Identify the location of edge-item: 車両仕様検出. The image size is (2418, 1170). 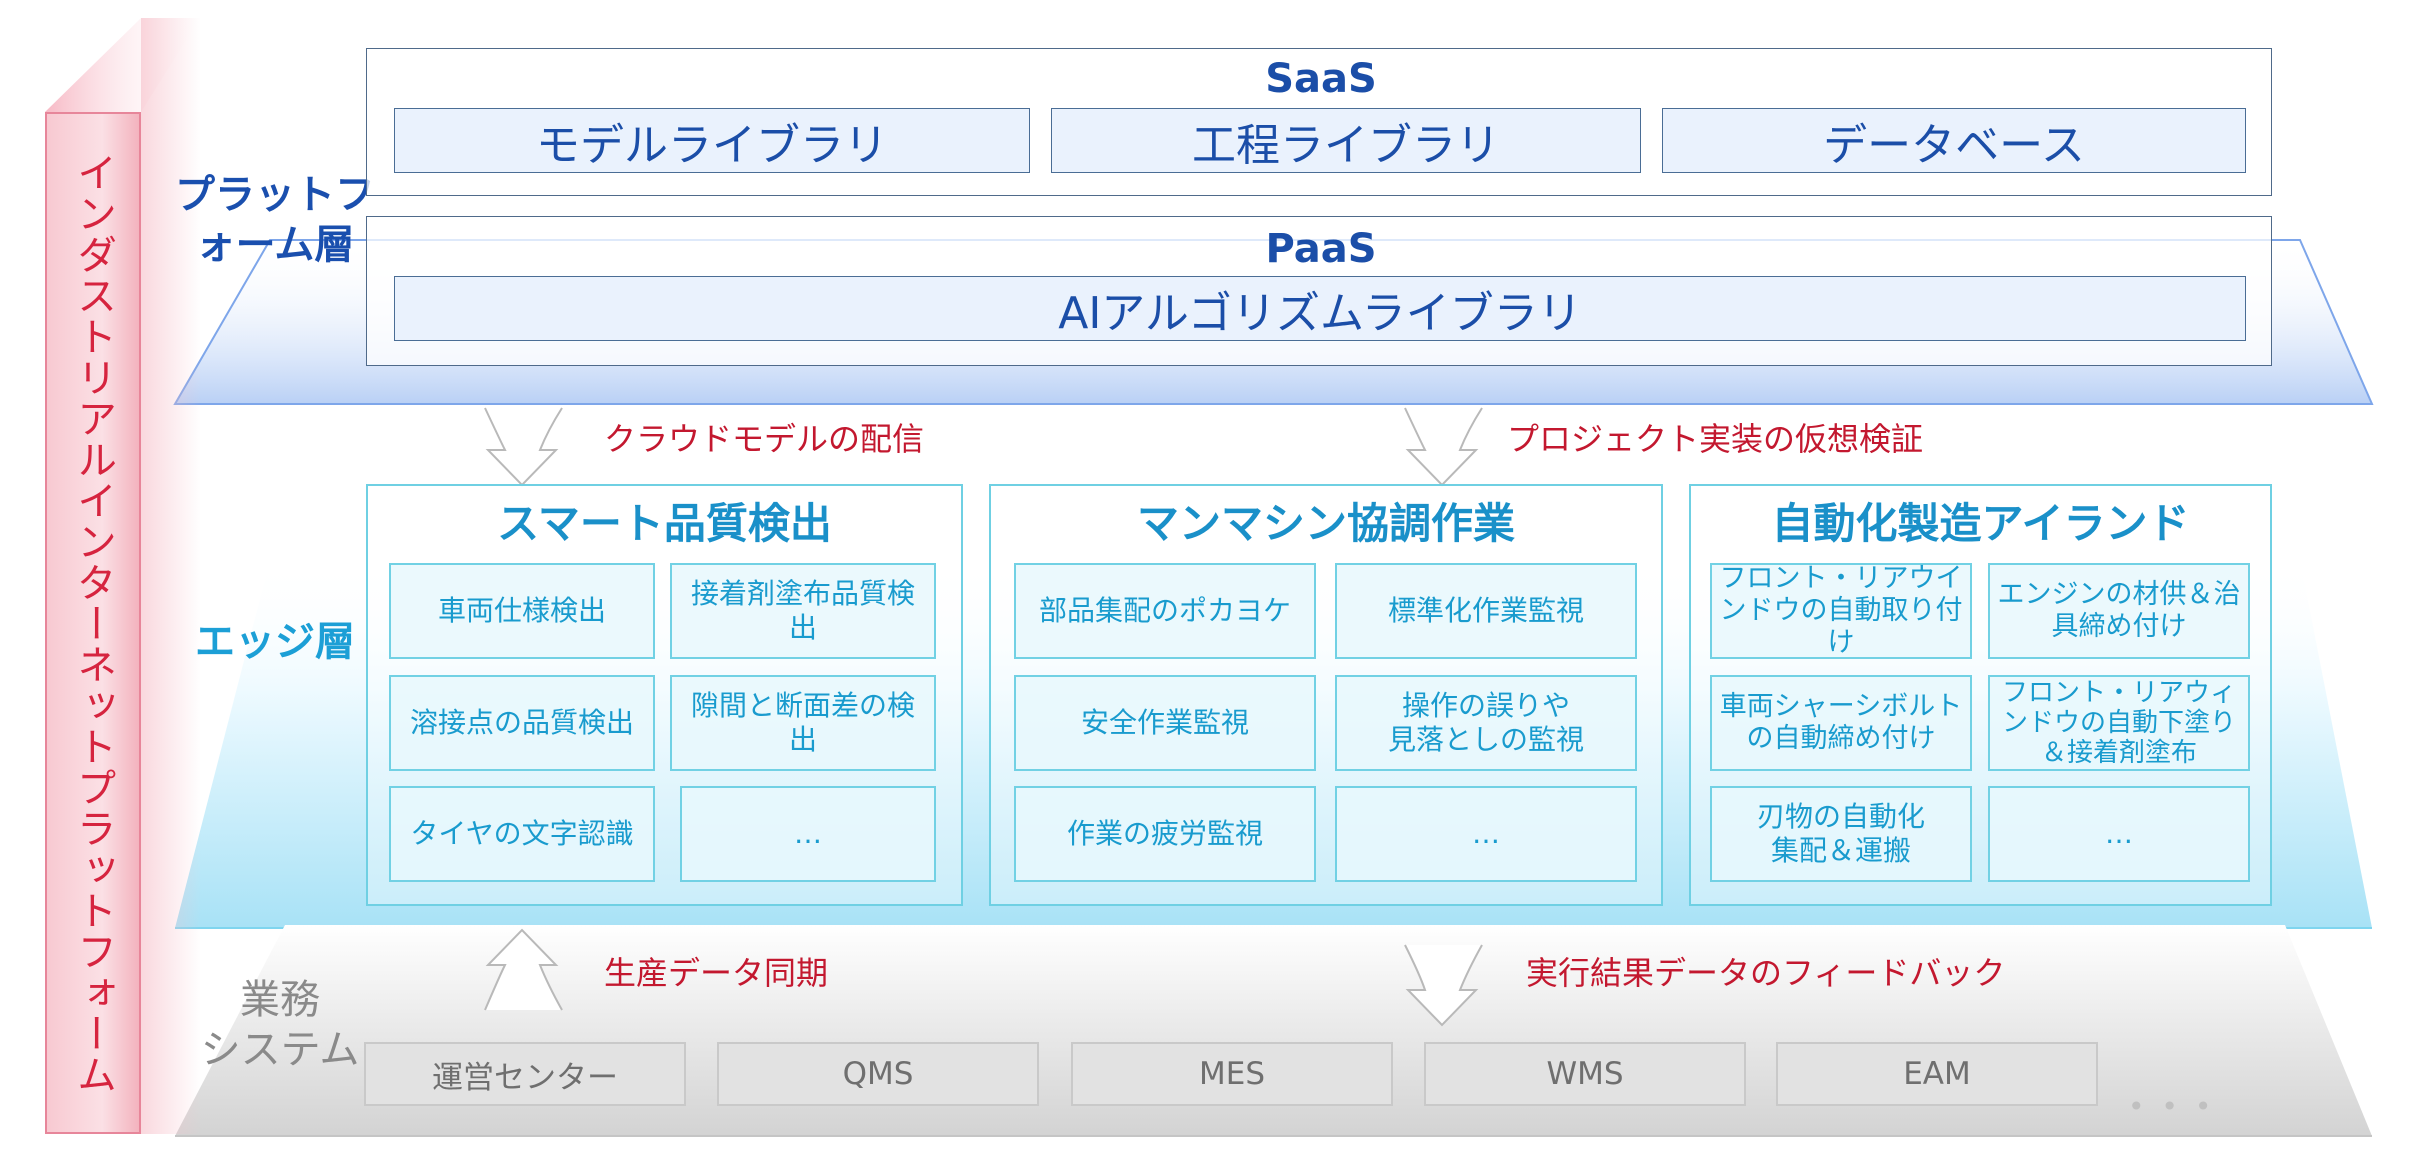
(522, 611).